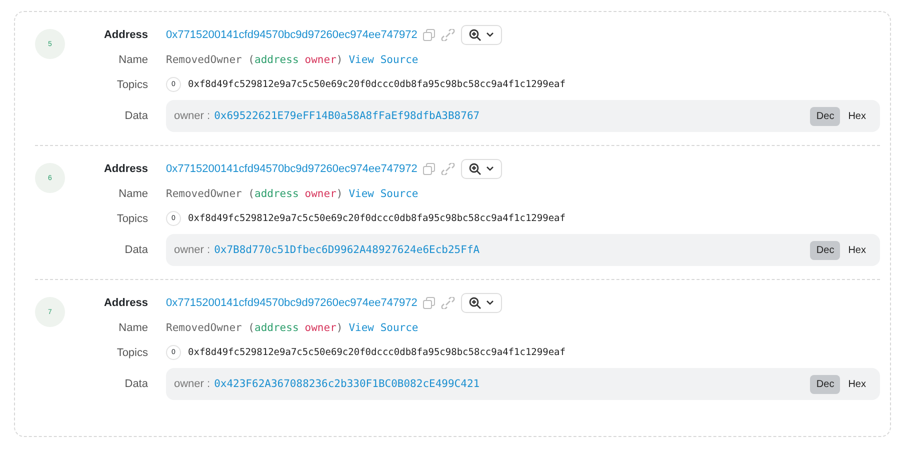 Image resolution: width=903 pixels, height=452 pixels. Describe the element at coordinates (347, 250) in the screenshot. I see `data-address-link: 0x7B8d770c51Dfbec6D9962A48927624e6Ecb25FfA` at that location.